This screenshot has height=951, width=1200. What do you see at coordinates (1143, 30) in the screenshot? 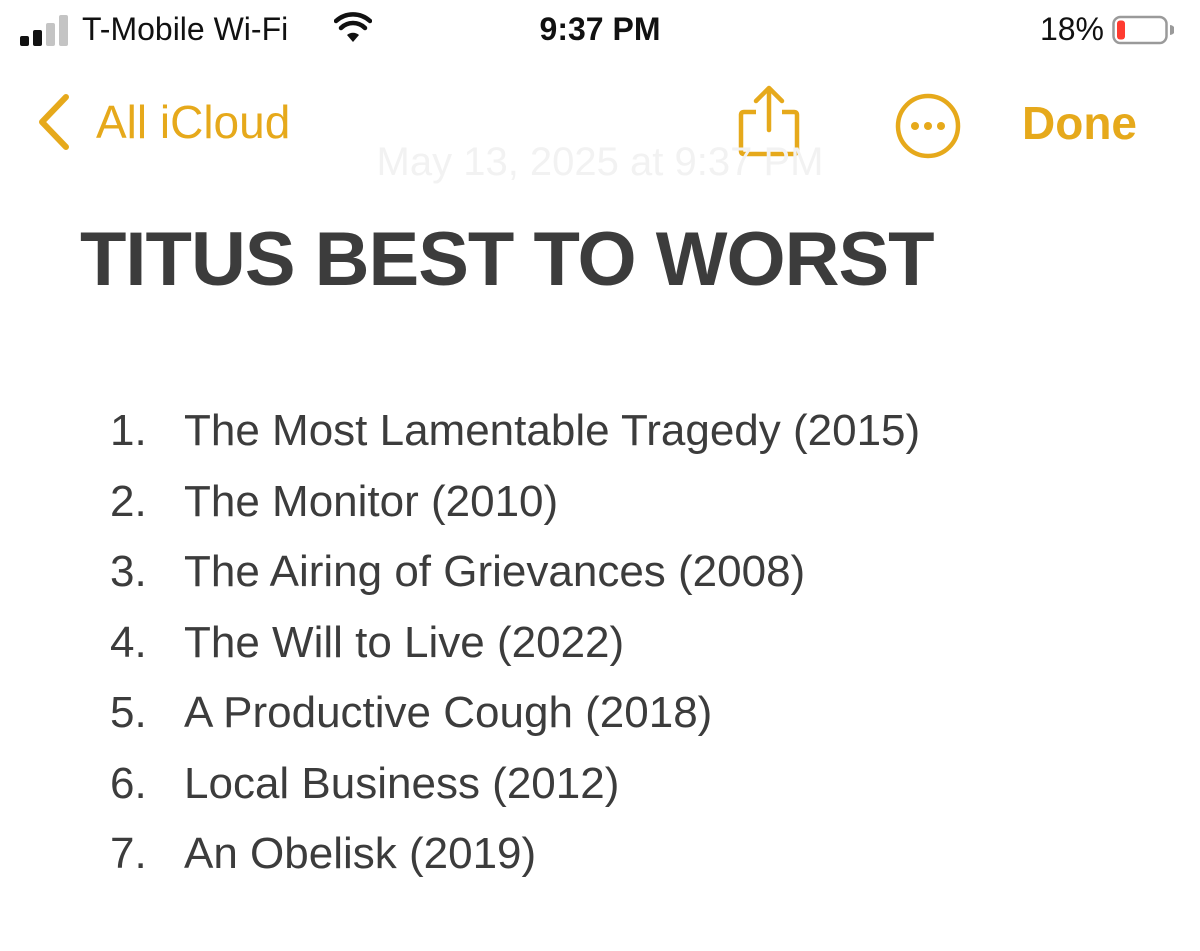
I see `battery-icon` at bounding box center [1143, 30].